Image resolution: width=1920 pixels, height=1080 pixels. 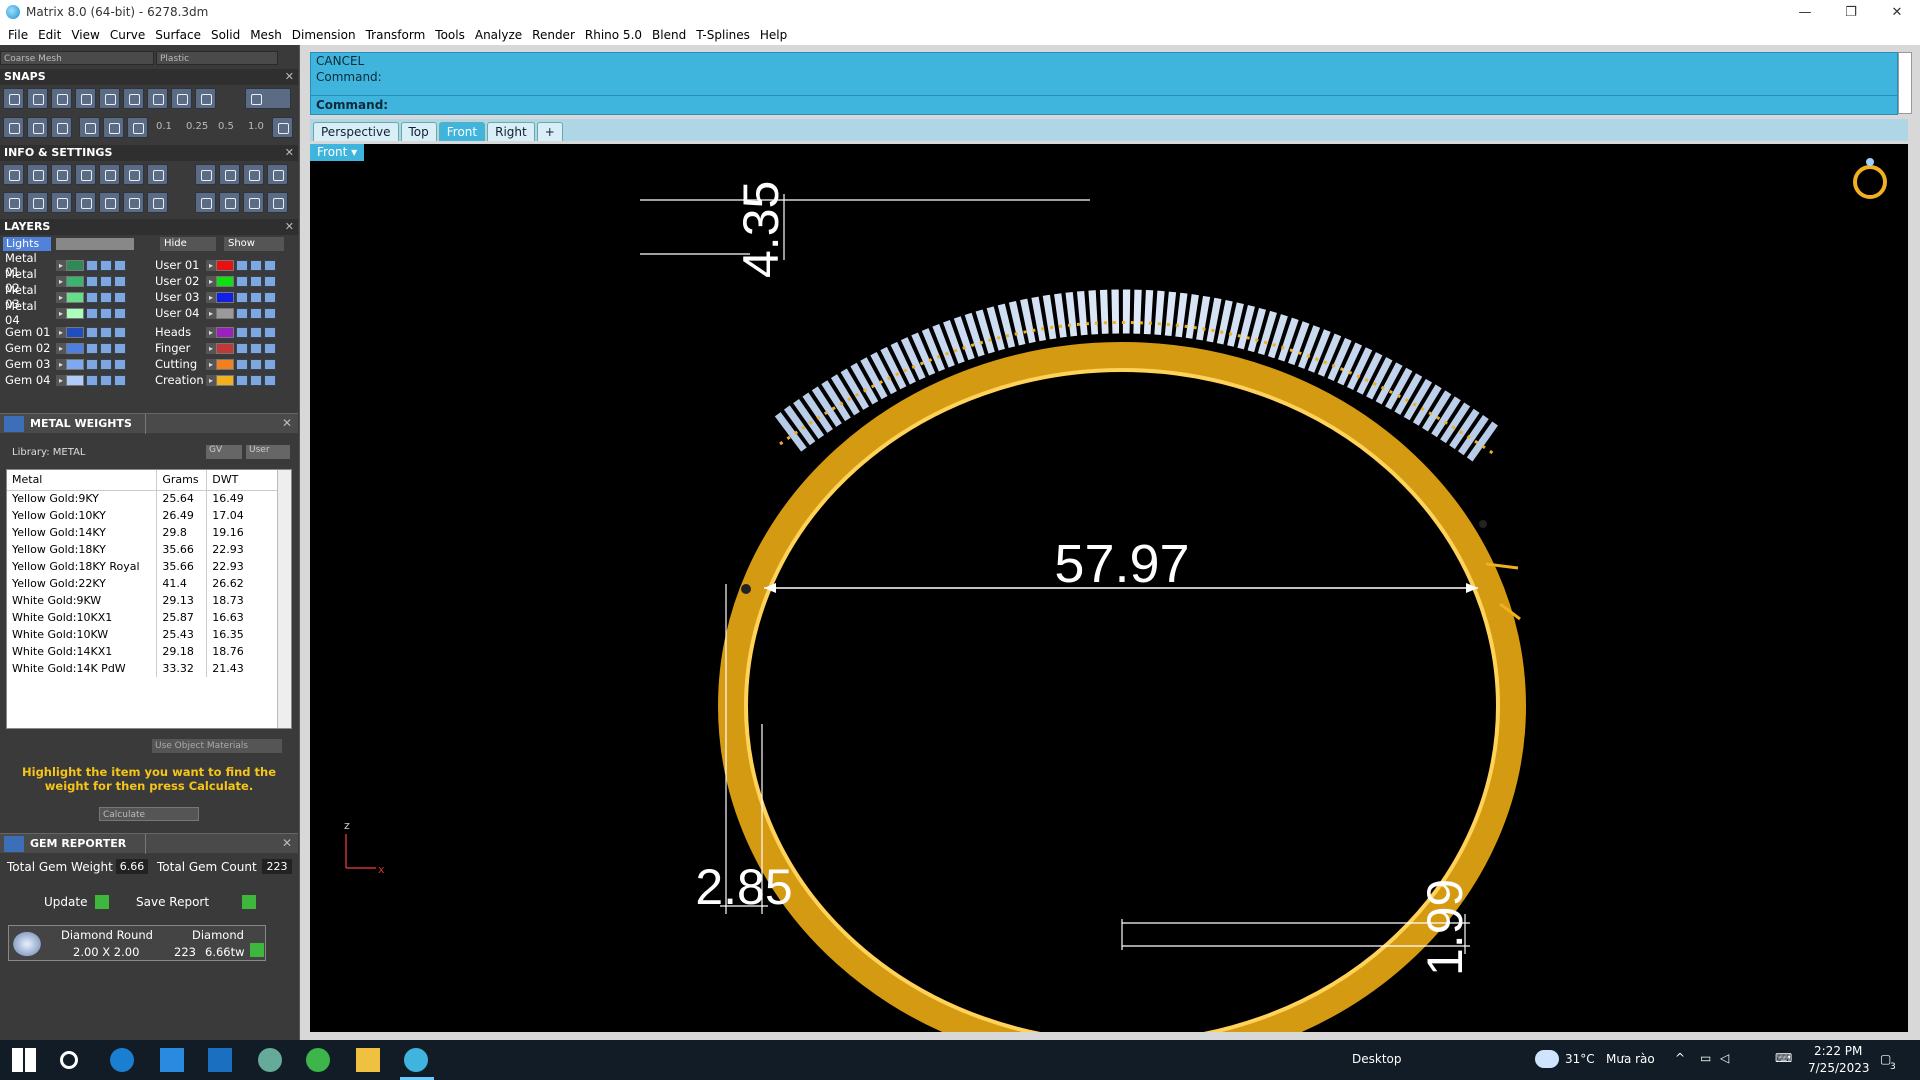 What do you see at coordinates (143, 566) in the screenshot?
I see `metal-row: Yellow Gold:18KY Royal 35.66 22.93` at bounding box center [143, 566].